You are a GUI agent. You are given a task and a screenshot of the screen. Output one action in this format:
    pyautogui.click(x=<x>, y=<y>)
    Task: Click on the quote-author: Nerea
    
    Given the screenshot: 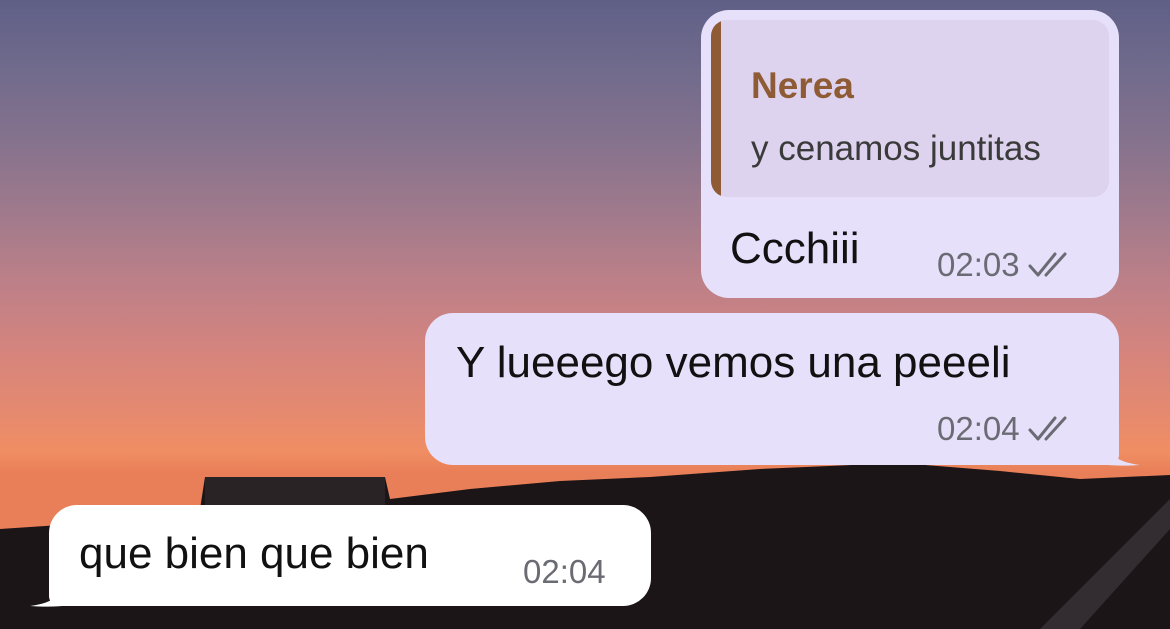 What is the action you would take?
    pyautogui.click(x=802, y=85)
    